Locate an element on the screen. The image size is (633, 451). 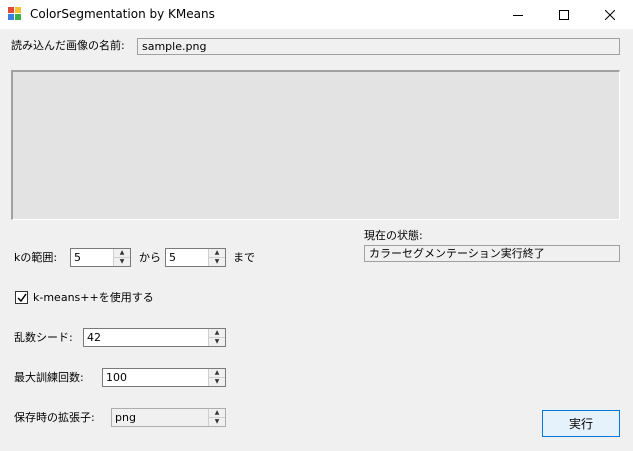
seed-value: 42 is located at coordinates (94, 337).